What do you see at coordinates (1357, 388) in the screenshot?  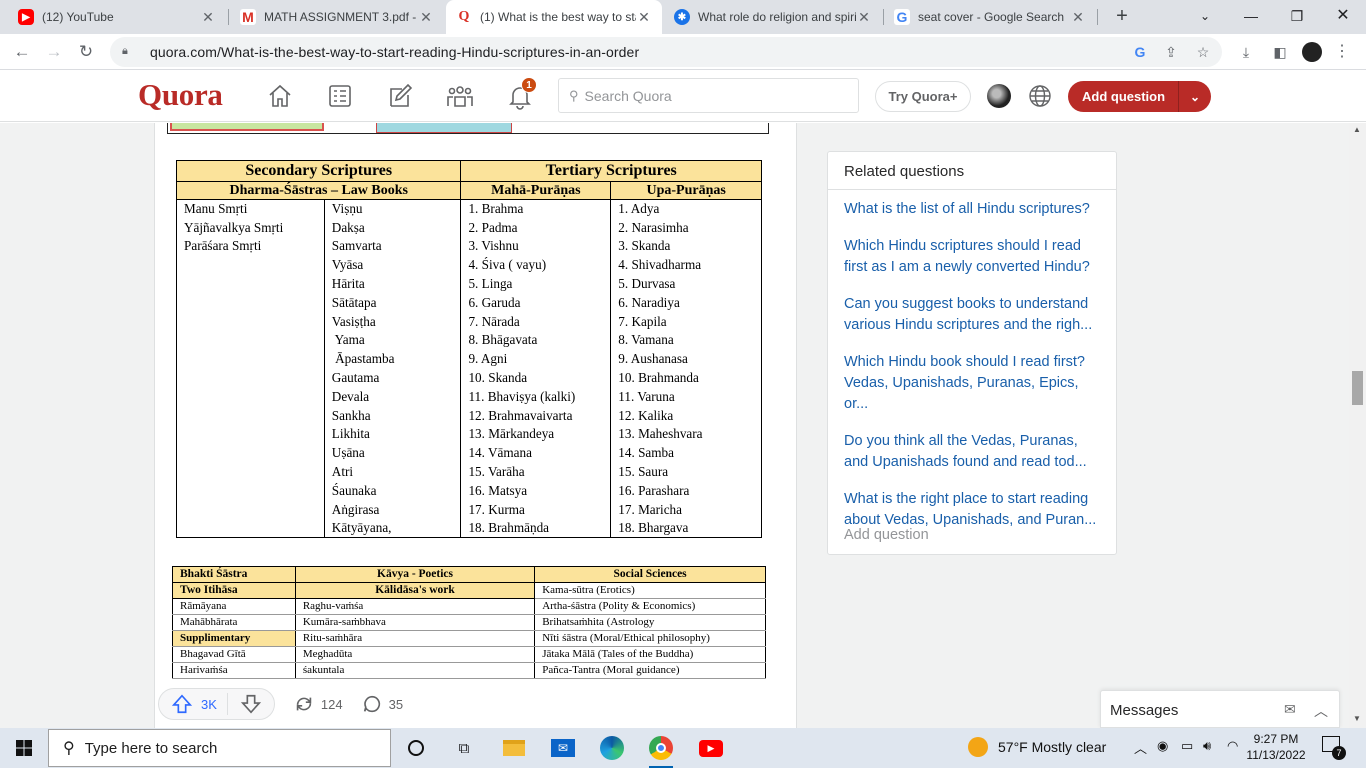 I see `scrollbar-thumb` at bounding box center [1357, 388].